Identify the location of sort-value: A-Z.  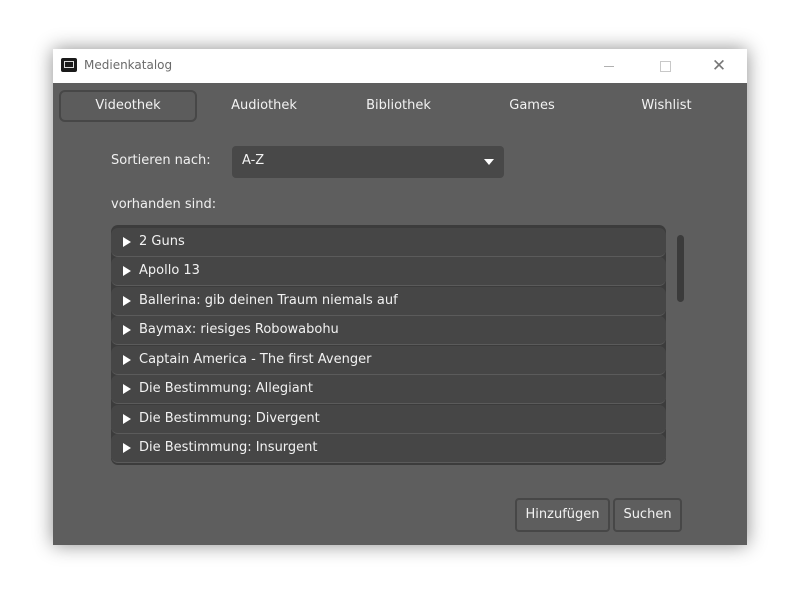
(253, 160).